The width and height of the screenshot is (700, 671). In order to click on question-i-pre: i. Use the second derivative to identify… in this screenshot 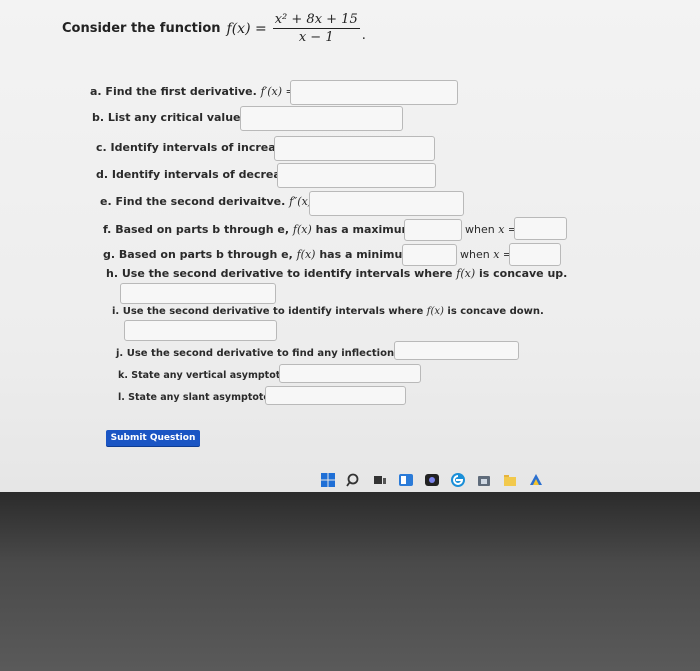, I will do `click(268, 311)`.